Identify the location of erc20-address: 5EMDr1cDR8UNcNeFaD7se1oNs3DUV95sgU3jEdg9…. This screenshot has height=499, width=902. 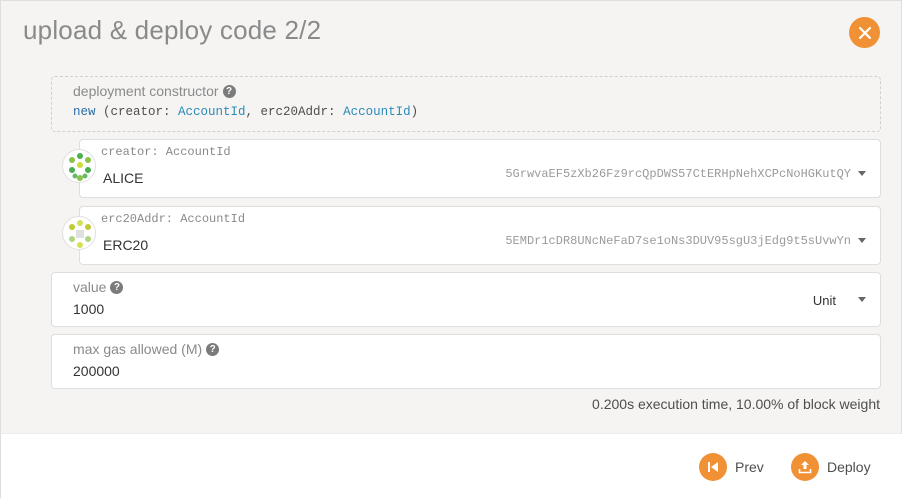
(678, 241).